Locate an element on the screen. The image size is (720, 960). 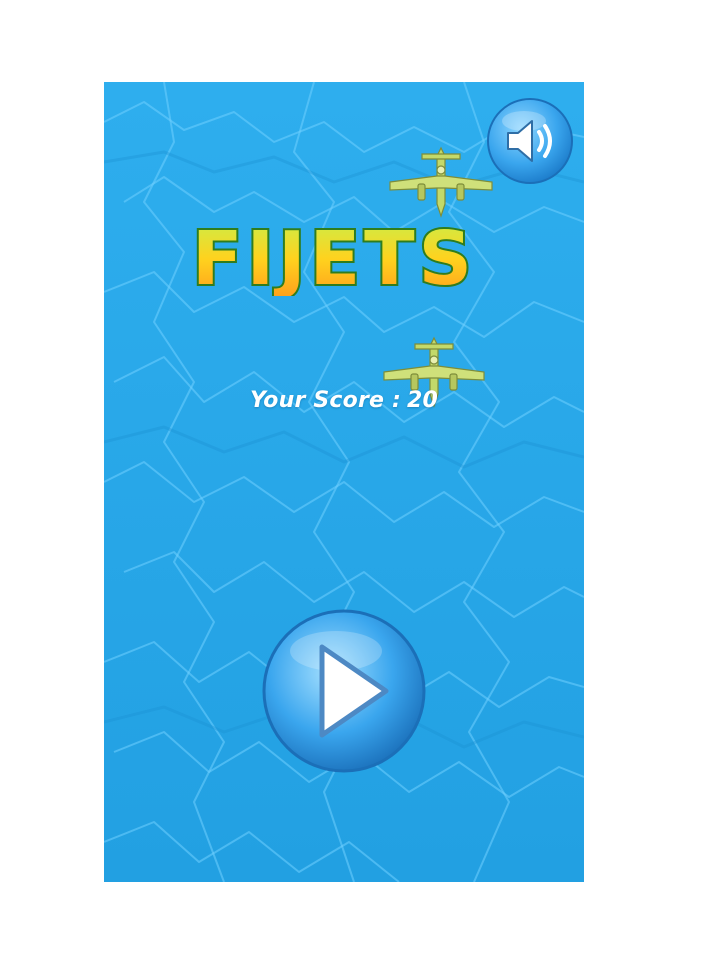
score-display: Your Score :20 is located at coordinates (344, 400).